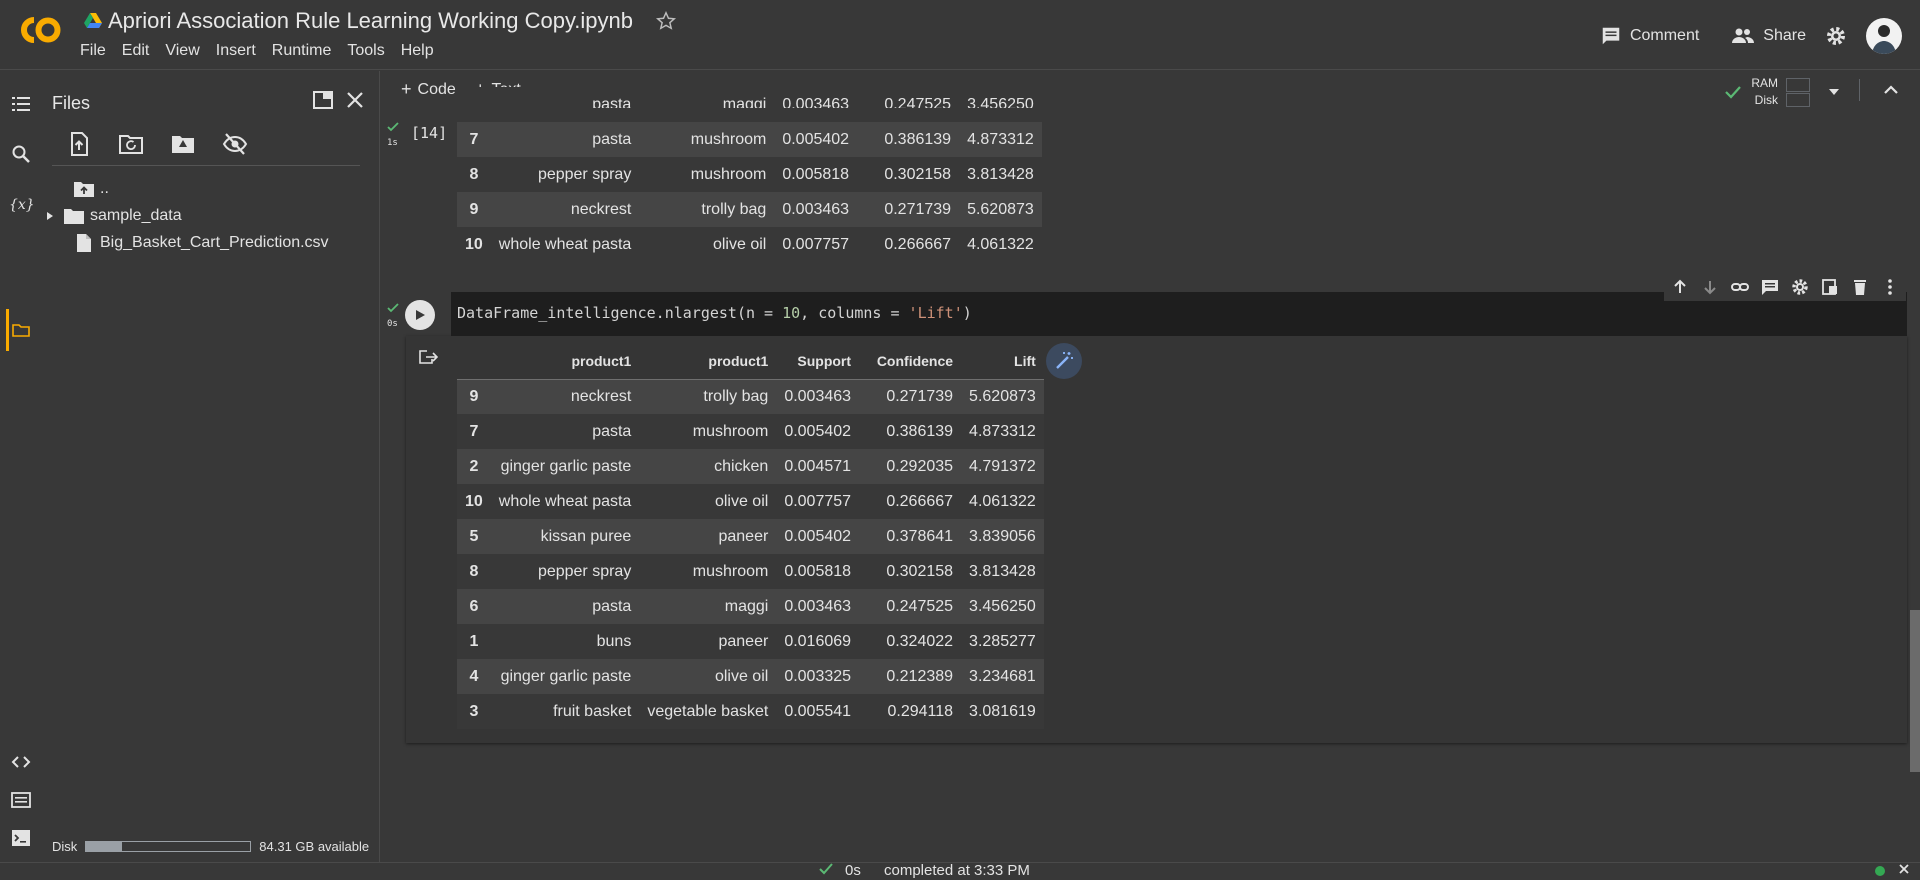 The height and width of the screenshot is (880, 1920). Describe the element at coordinates (708, 466) in the screenshot. I see `table-cell: chicken` at that location.